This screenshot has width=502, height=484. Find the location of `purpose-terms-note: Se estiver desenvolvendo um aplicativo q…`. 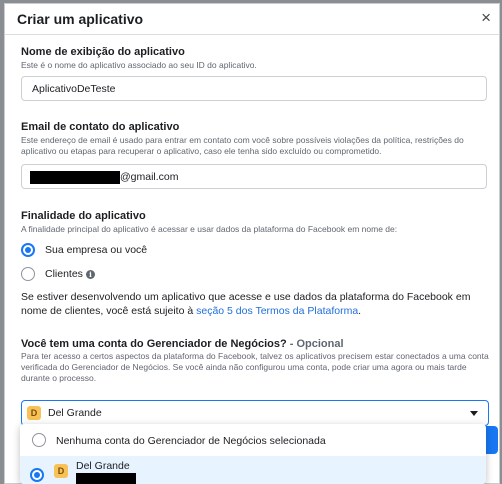

purpose-terms-note: Se estiver desenvolvendo um aplicativo q… is located at coordinates (257, 304).